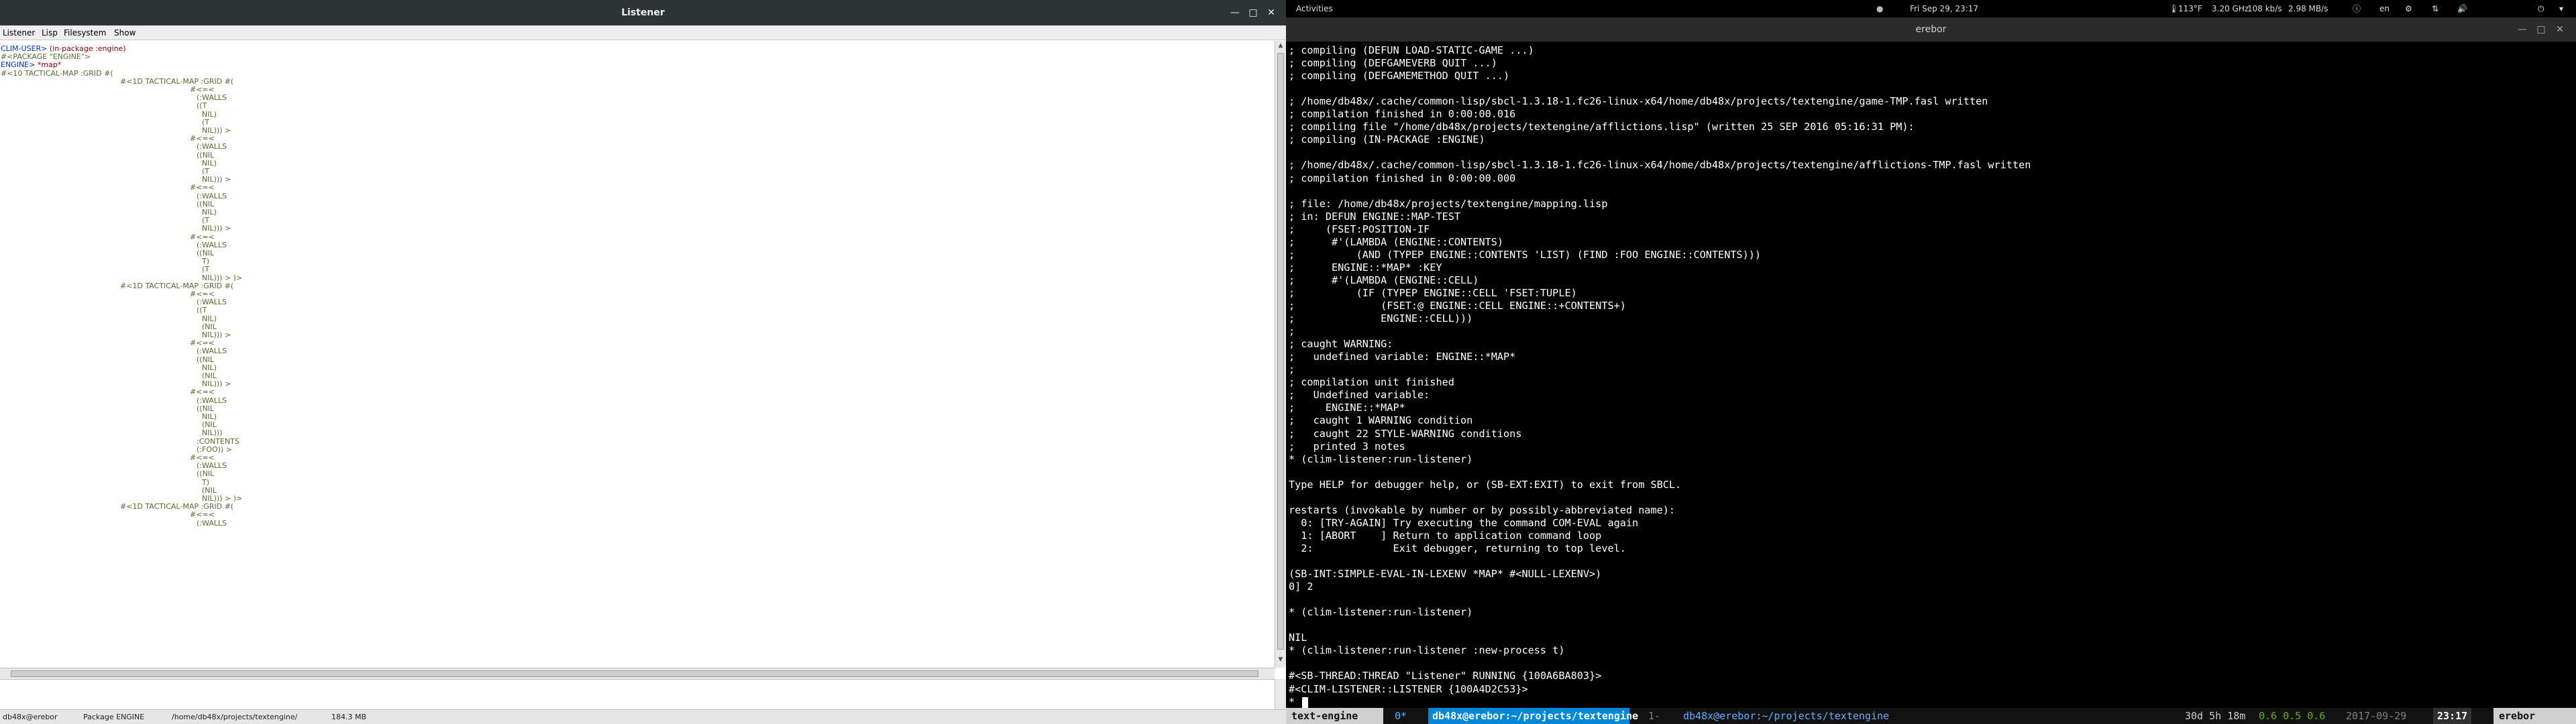  Describe the element at coordinates (30, 717) in the screenshot. I see `status-user: db48x@erebor` at that location.